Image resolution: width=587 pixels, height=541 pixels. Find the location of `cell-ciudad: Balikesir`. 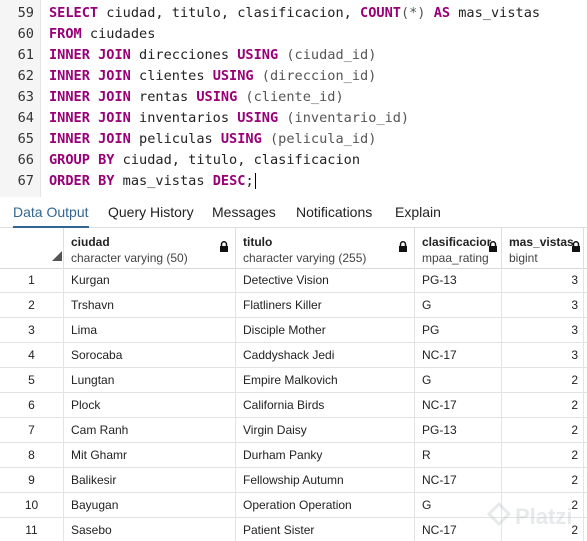

cell-ciudad: Balikesir is located at coordinates (150, 480).